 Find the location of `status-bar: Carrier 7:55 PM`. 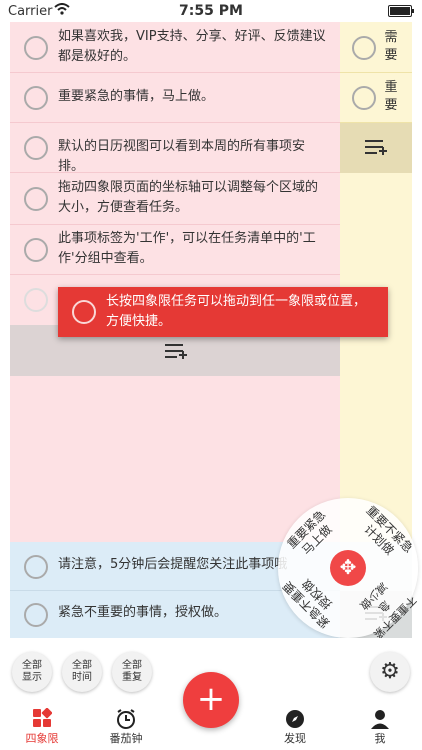

status-bar: Carrier 7:55 PM is located at coordinates (211, 11).